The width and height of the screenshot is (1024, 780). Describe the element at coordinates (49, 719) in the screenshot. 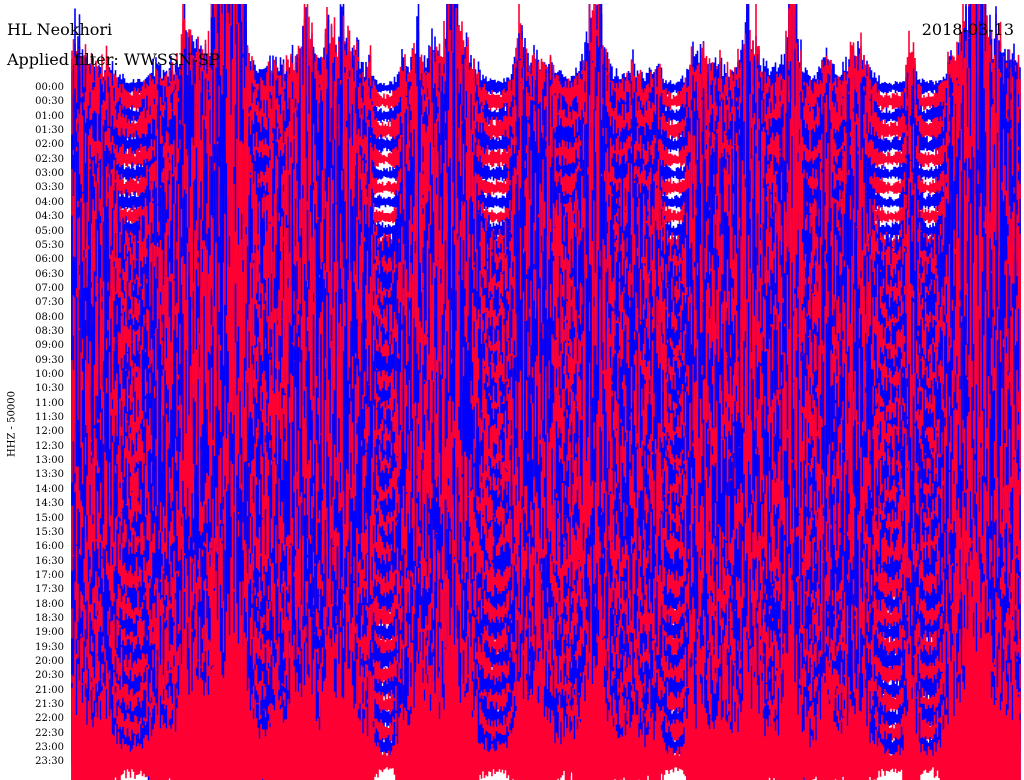

I see `time-tick-label: 22:00` at that location.